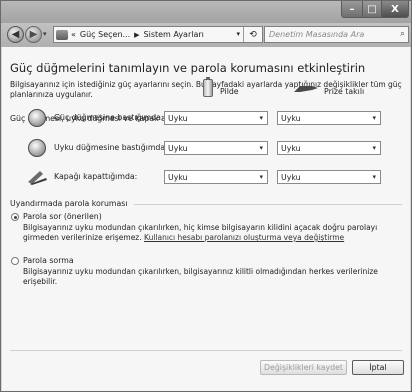 The image size is (412, 392). I want to click on sleep-button-icon, so click(37, 148).